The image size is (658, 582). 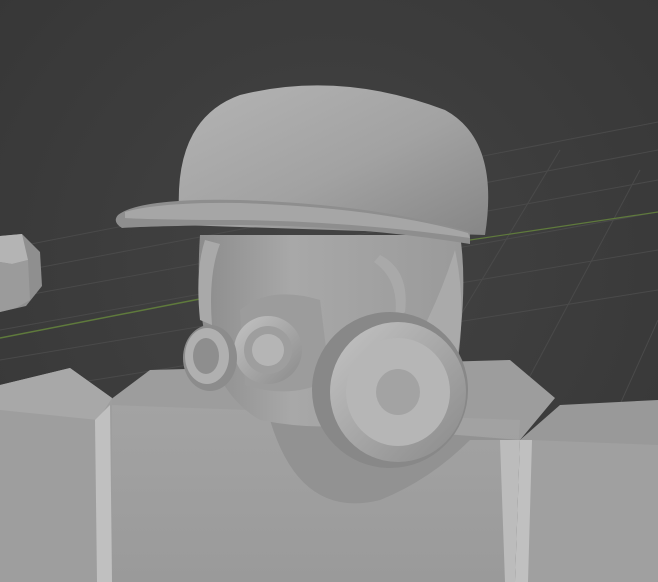 I want to click on x-axis-line, so click(x=105, y=317).